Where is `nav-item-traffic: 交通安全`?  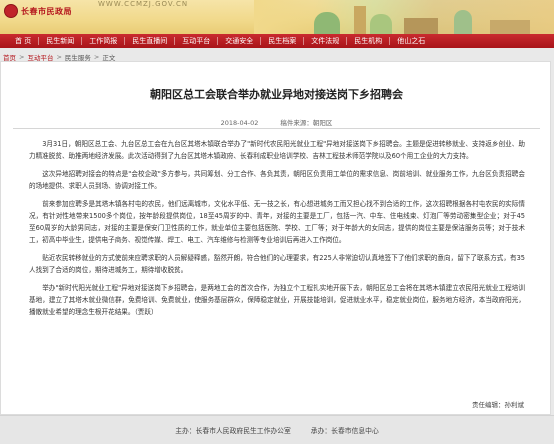 nav-item-traffic: 交通安全 is located at coordinates (239, 41).